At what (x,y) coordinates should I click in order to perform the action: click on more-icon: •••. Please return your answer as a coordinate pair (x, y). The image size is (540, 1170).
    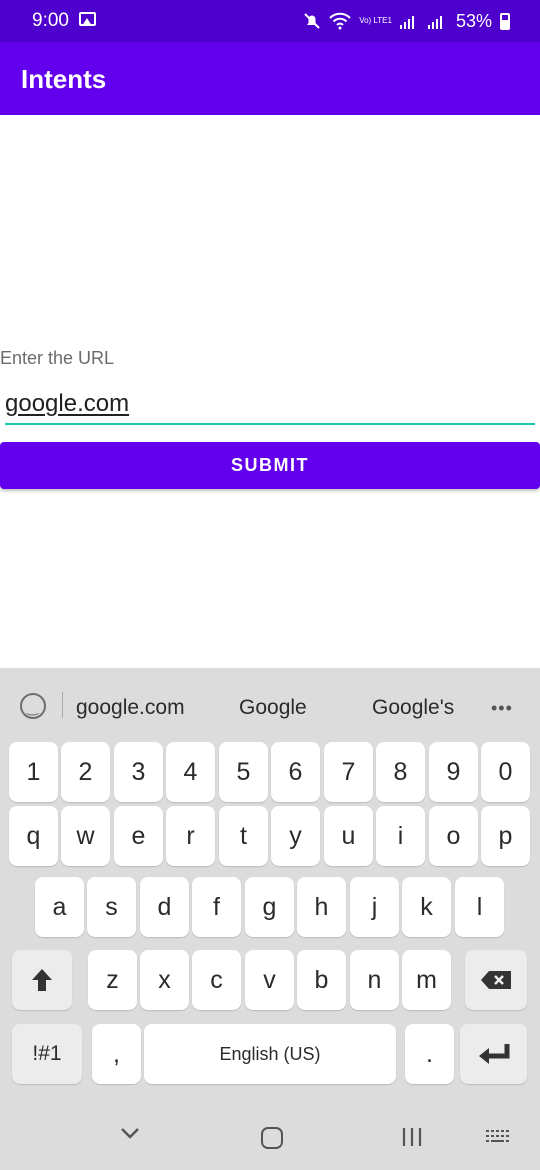
    Looking at the image, I should click on (502, 708).